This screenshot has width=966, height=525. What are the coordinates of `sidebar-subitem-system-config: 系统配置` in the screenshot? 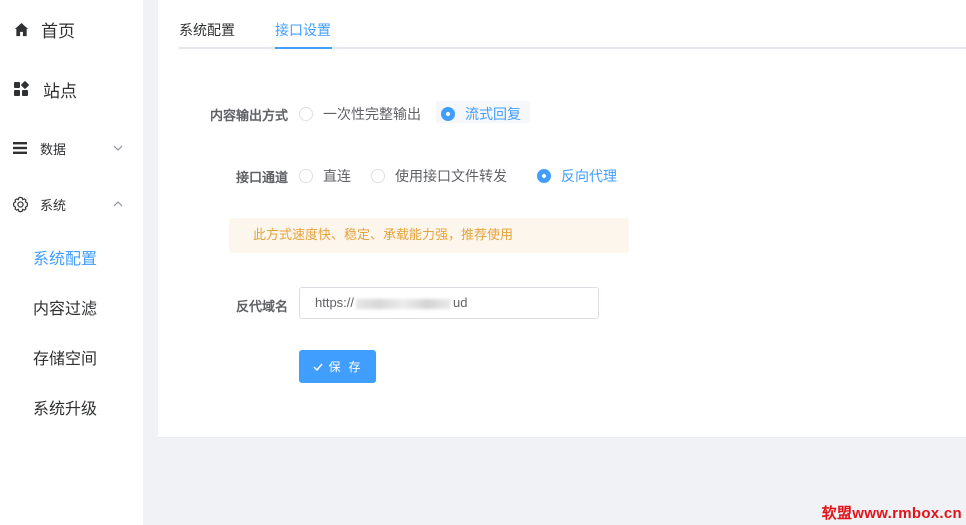 It's located at (65, 257).